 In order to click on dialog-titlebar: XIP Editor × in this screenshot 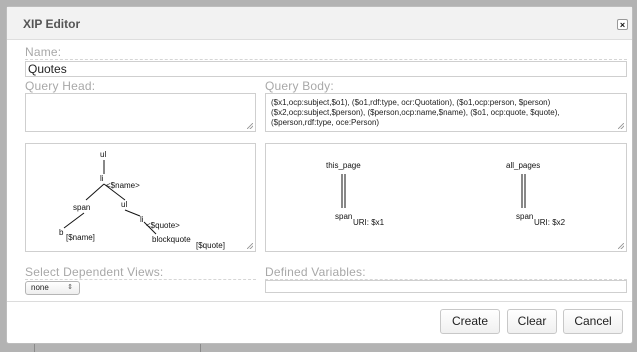, I will do `click(319, 23)`.